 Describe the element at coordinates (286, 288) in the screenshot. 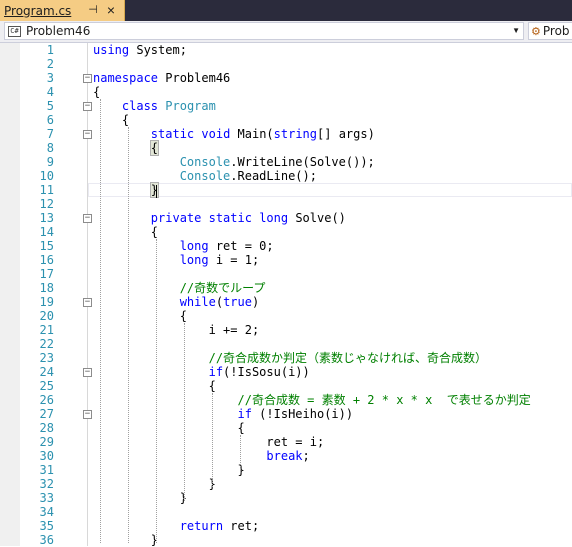

I see `code-line: 18 //奇数でループ` at that location.